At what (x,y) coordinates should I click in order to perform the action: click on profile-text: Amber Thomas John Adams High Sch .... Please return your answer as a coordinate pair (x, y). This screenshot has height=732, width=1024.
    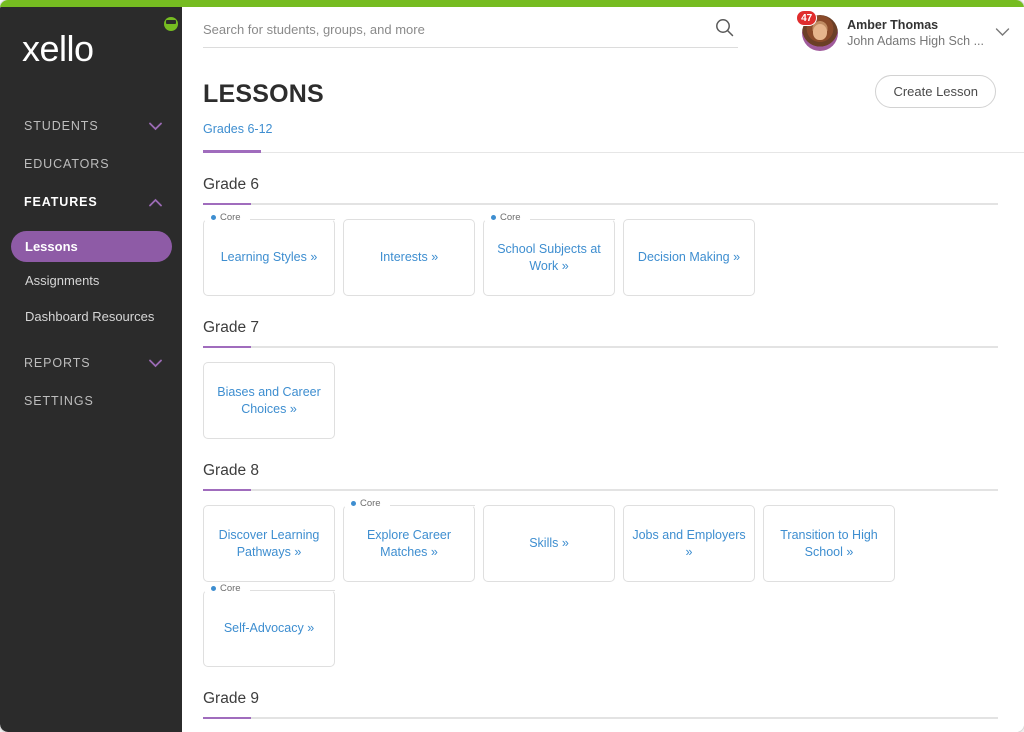
    Looking at the image, I should click on (915, 33).